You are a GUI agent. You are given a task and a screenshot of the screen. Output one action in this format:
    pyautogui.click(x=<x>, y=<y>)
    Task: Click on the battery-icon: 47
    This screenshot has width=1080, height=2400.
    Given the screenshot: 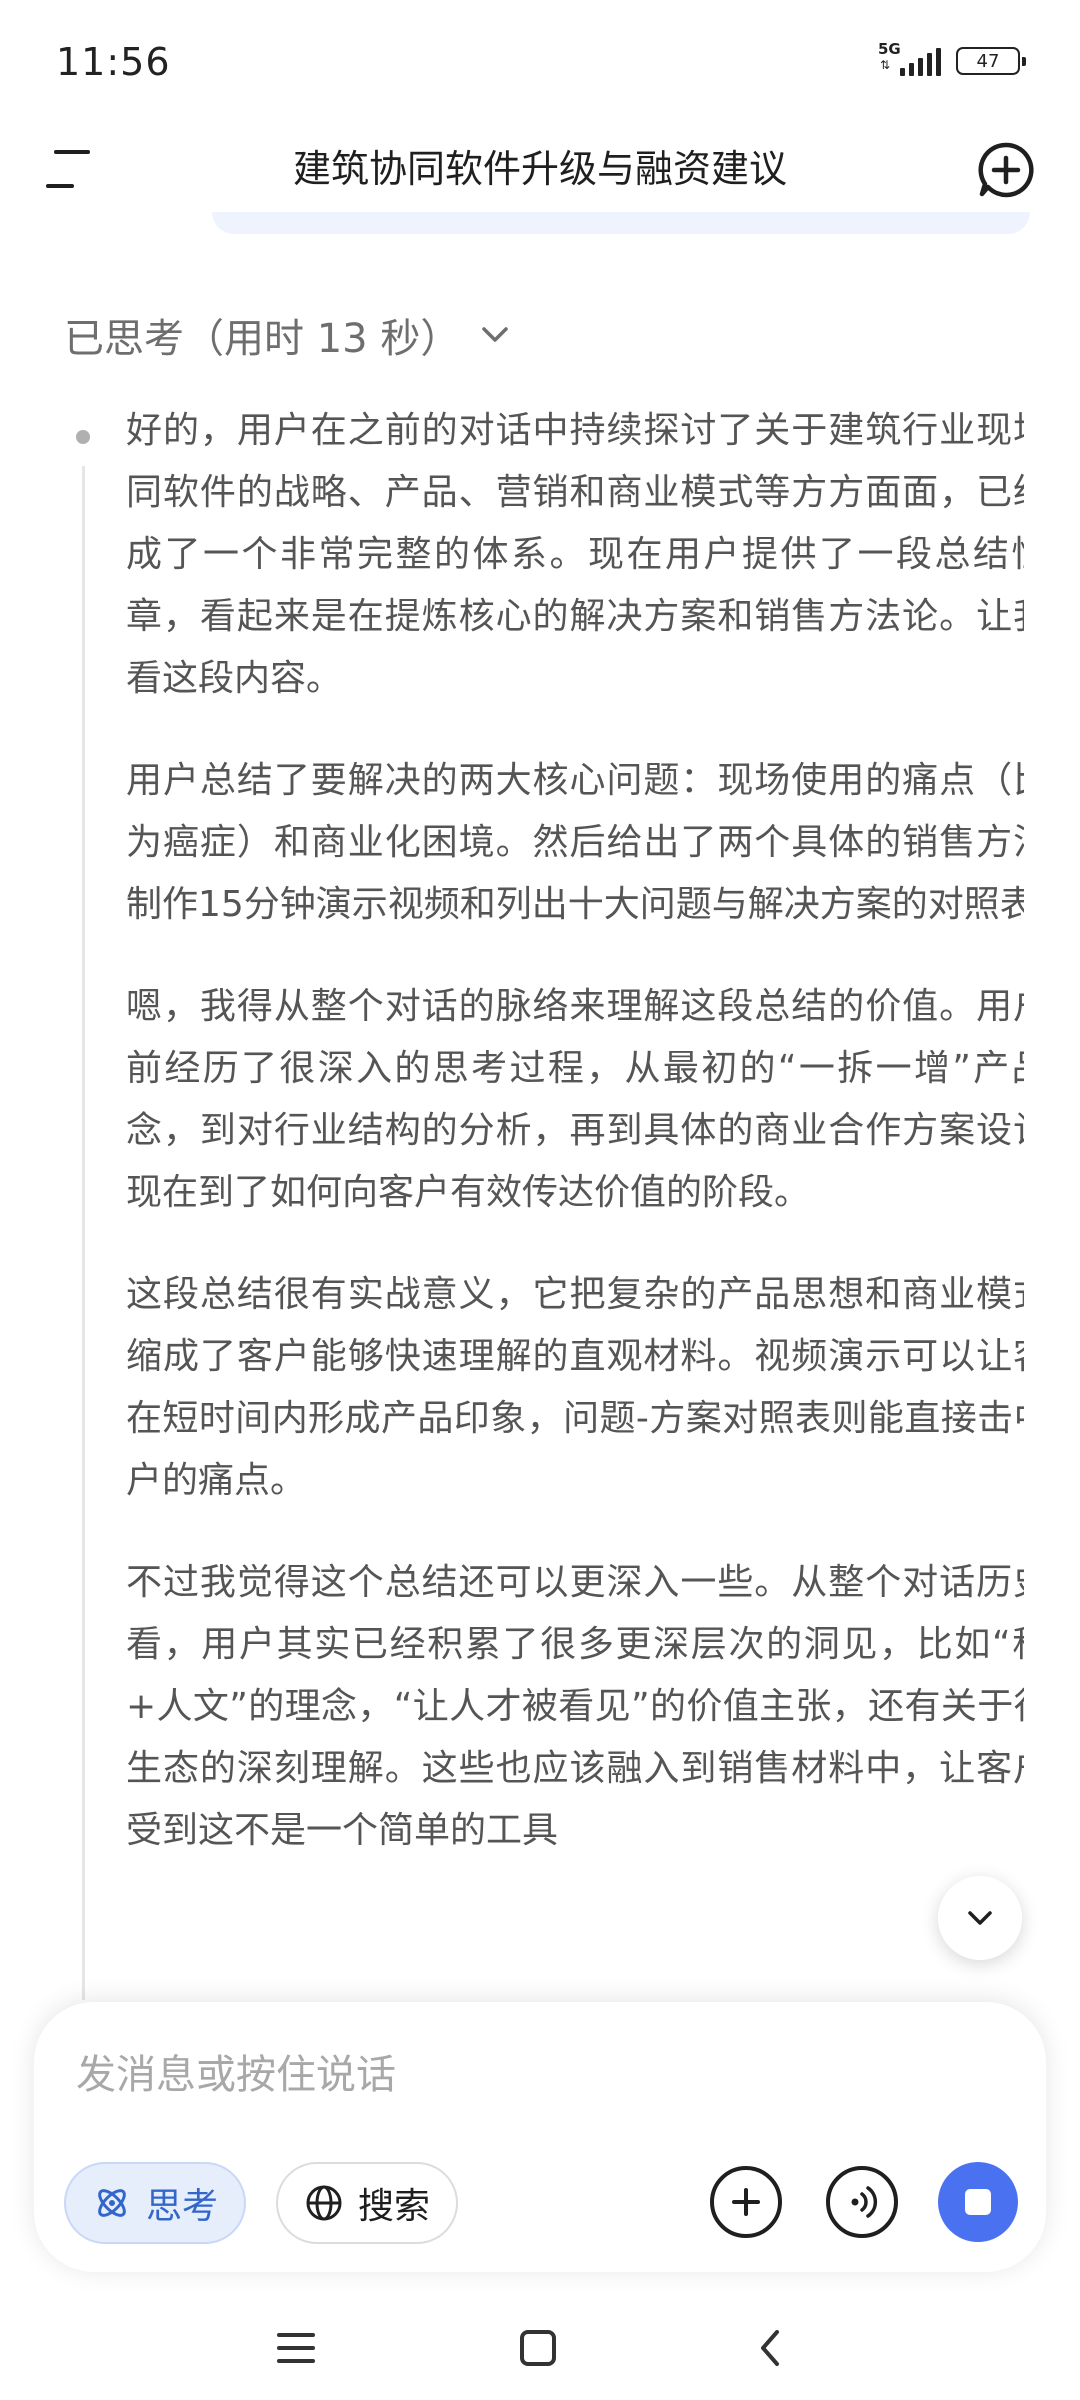 What is the action you would take?
    pyautogui.click(x=991, y=61)
    